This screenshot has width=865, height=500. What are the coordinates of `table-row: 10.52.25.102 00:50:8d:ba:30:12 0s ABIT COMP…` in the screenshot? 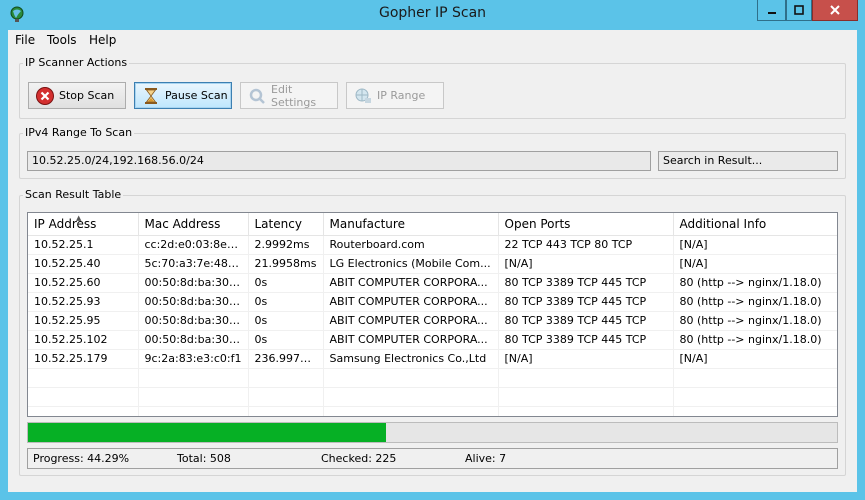 It's located at (432, 340).